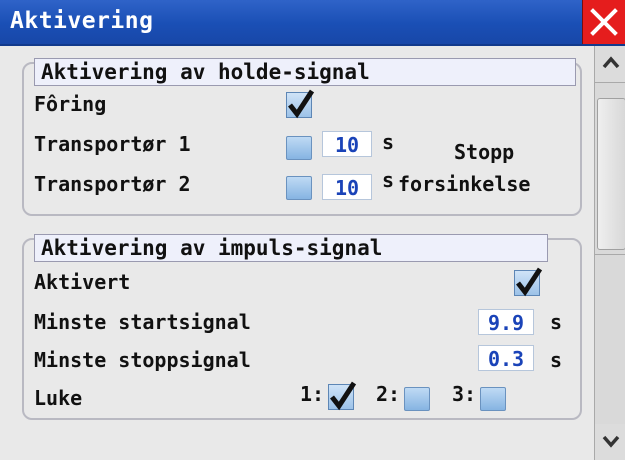 The width and height of the screenshot is (625, 460). I want to click on scroll-down-button, so click(610, 442).